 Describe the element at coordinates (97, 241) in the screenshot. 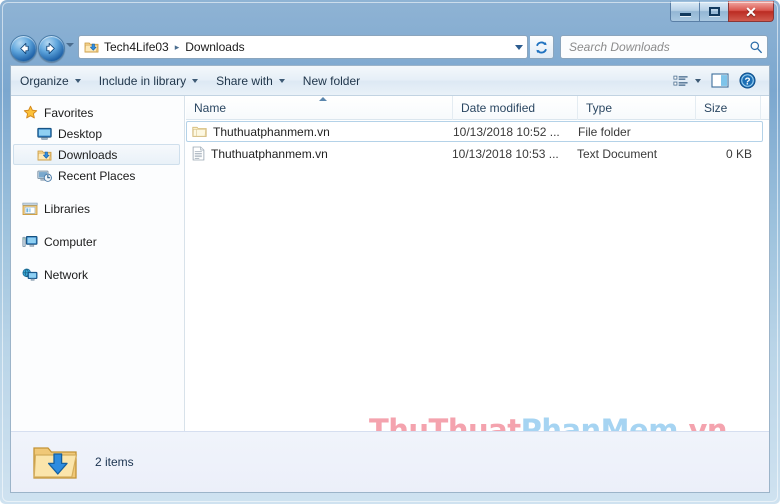

I see `sidebar-item-computer: Computer` at that location.